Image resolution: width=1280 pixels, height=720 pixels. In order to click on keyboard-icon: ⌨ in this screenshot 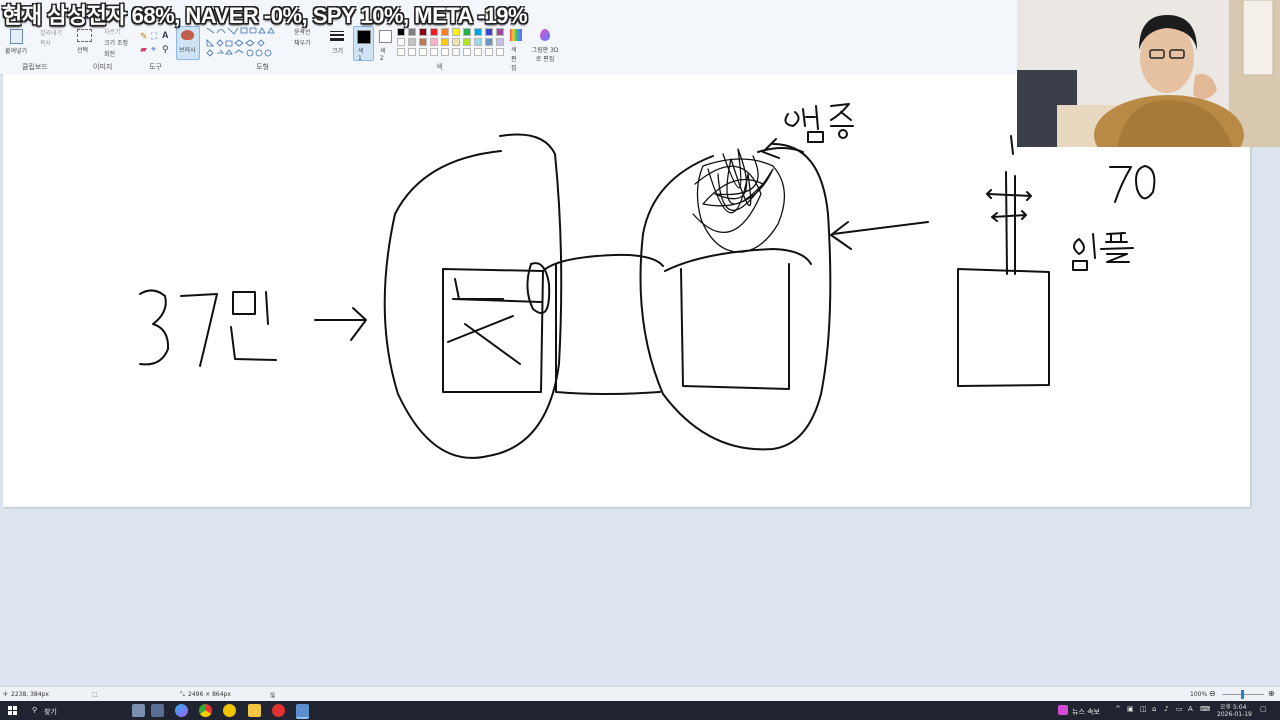, I will do `click(1205, 709)`.